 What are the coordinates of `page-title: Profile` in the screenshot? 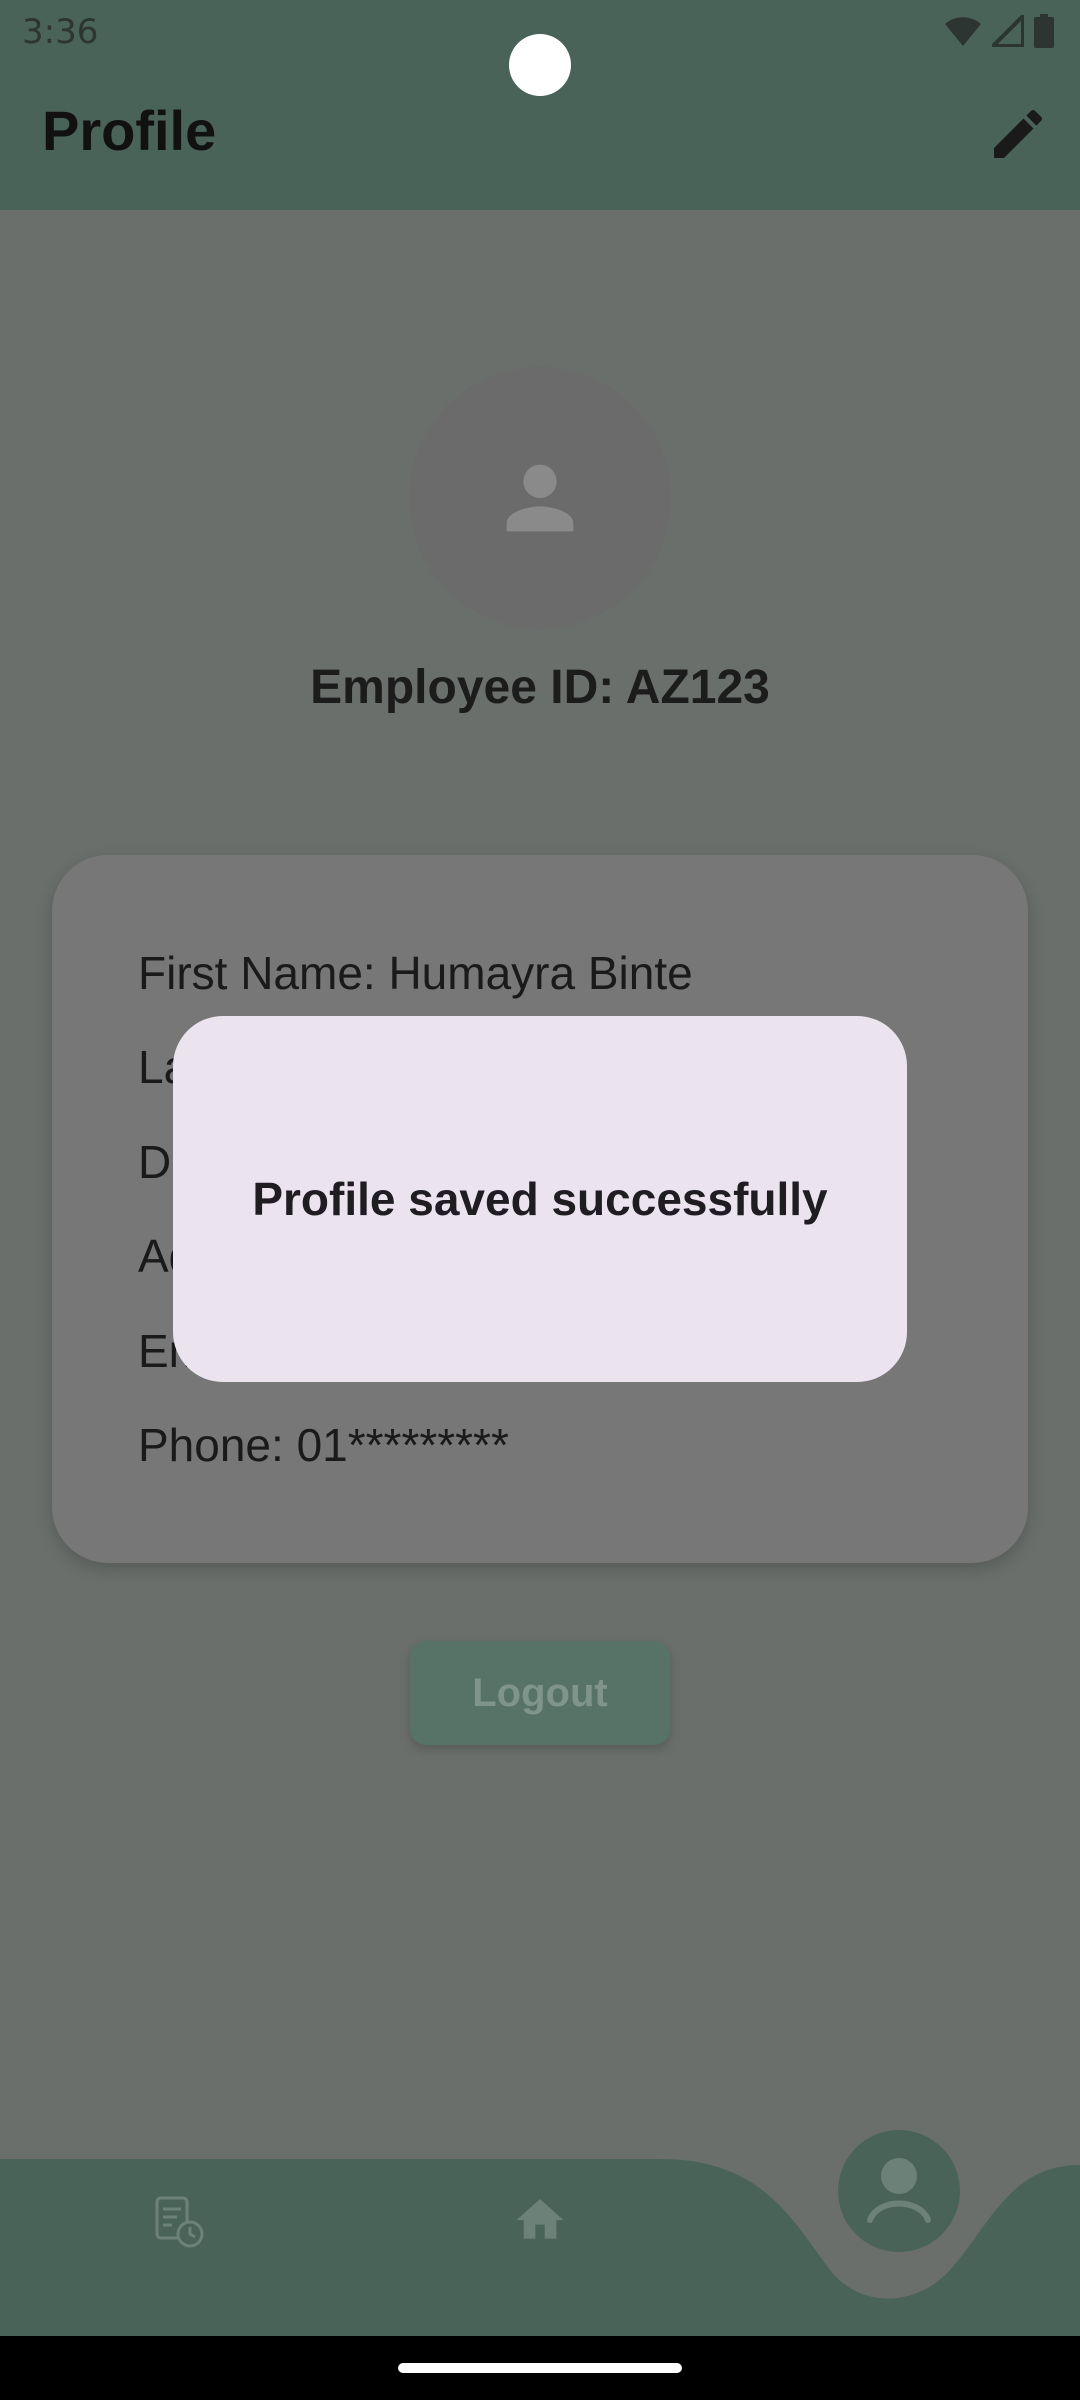 It's located at (129, 130).